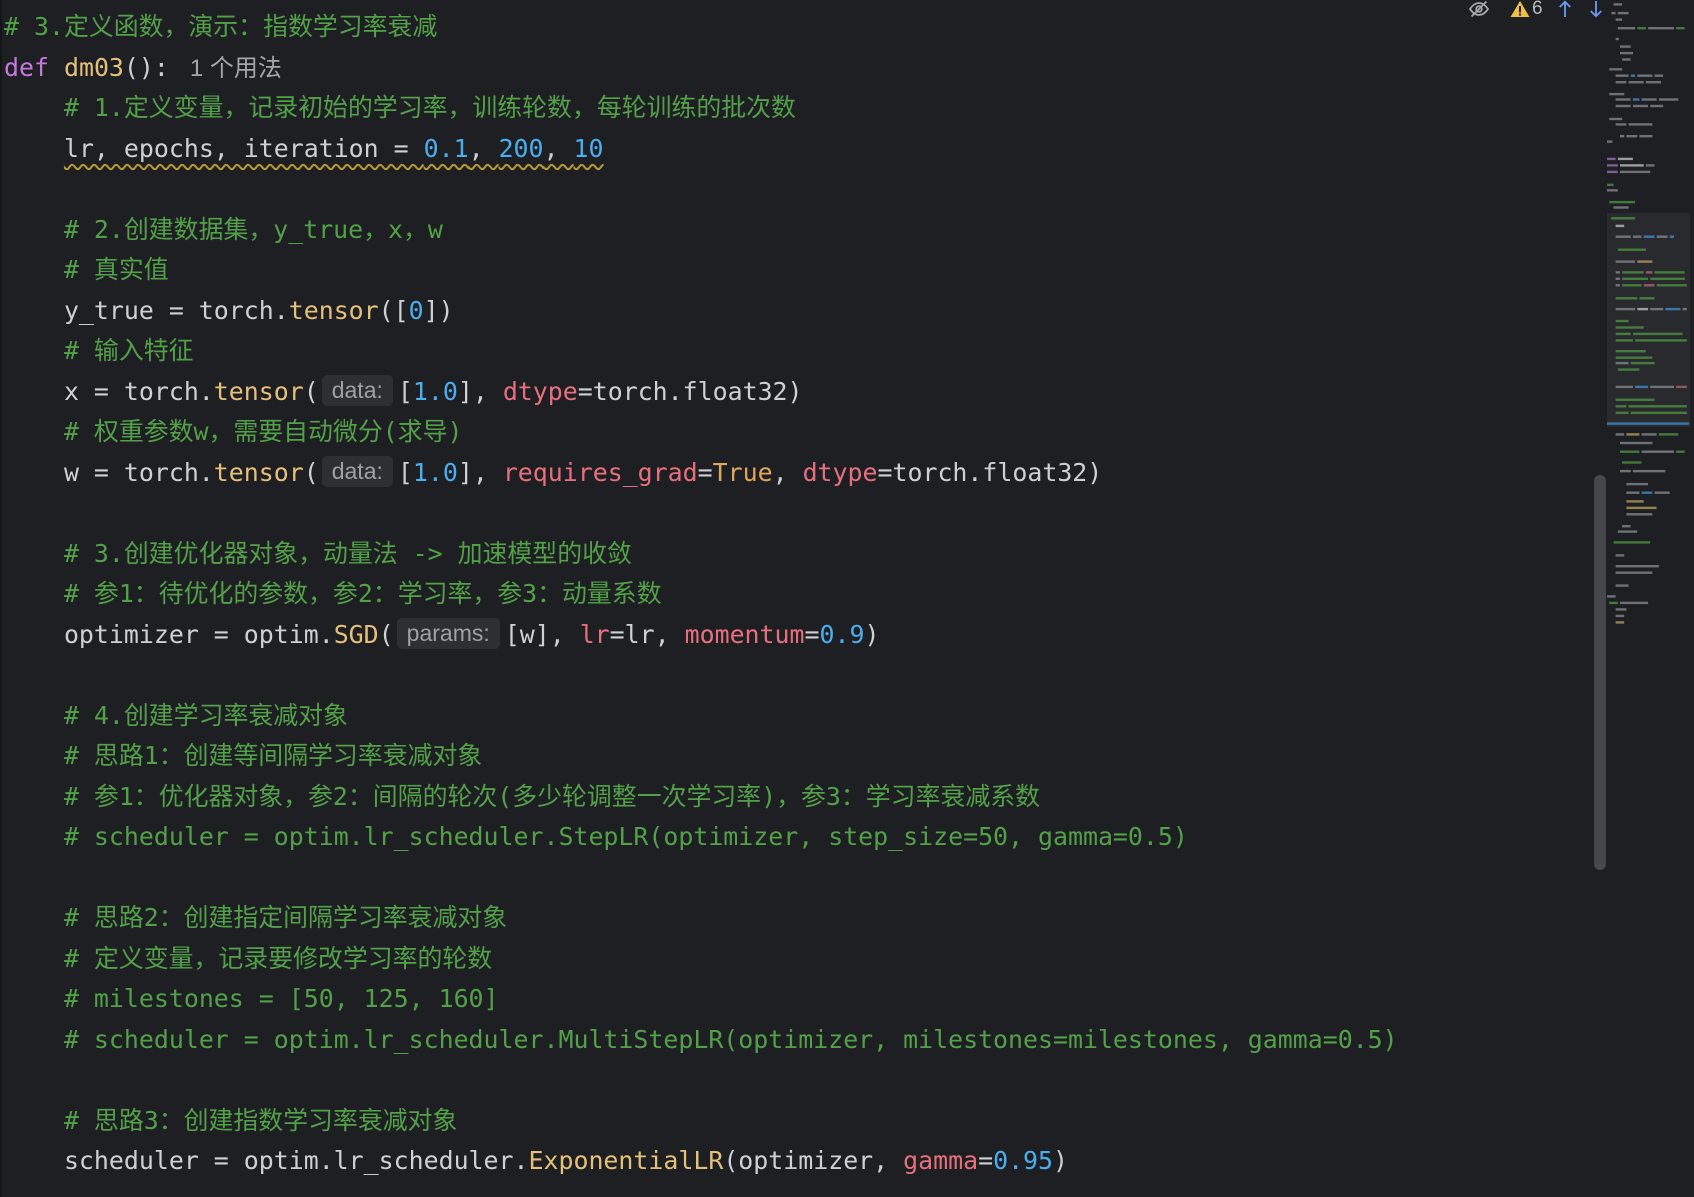 This screenshot has height=1197, width=1694. What do you see at coordinates (796, 594) in the screenshot?
I see `code-line: # 参1：待优化的参数，参2：学习率，参3：动量系数` at bounding box center [796, 594].